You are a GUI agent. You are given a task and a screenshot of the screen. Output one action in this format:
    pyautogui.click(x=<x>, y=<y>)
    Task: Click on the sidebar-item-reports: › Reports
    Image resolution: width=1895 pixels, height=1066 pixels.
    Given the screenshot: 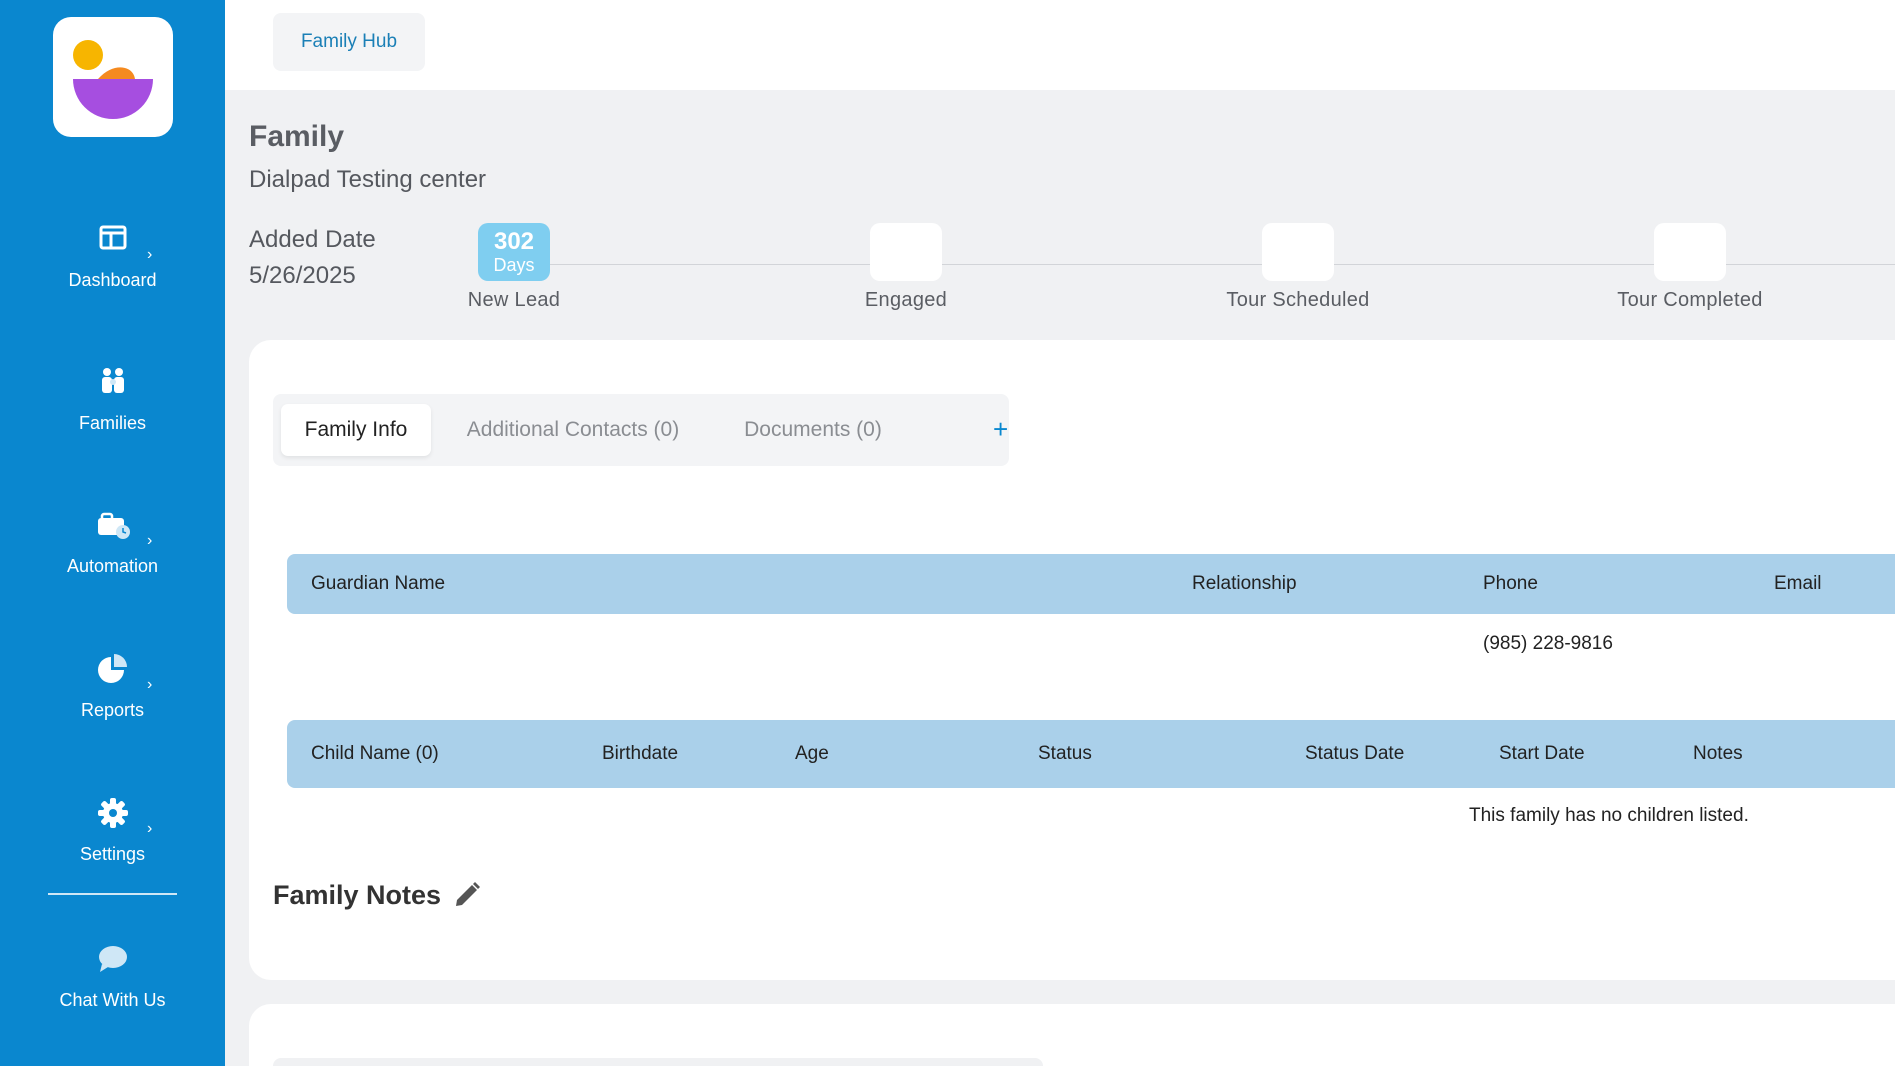 What is the action you would take?
    pyautogui.click(x=112, y=702)
    